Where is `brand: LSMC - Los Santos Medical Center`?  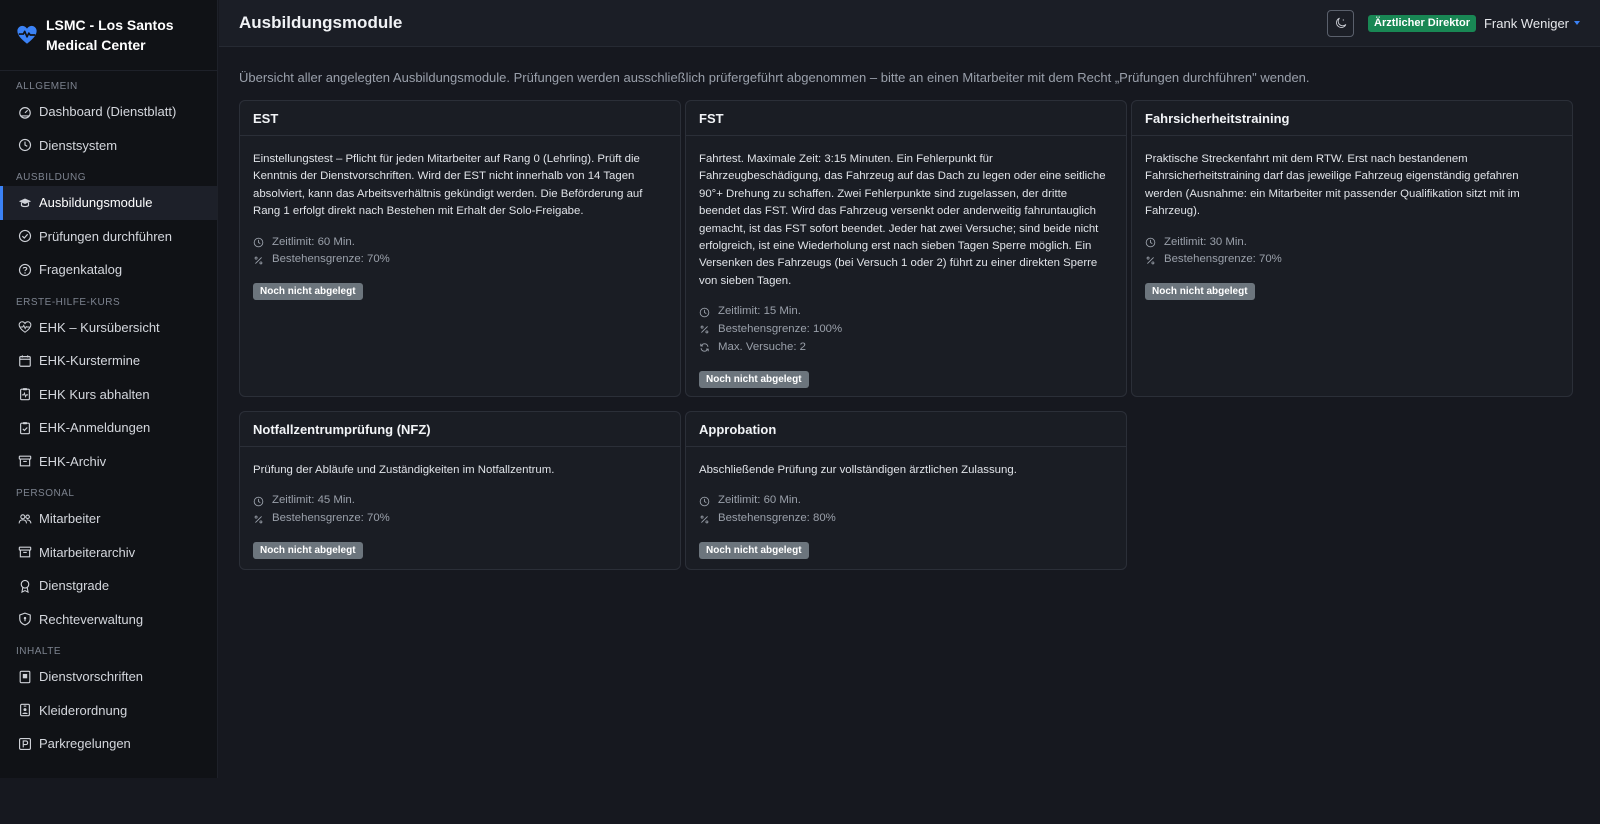 brand: LSMC - Los Santos Medical Center is located at coordinates (108, 35).